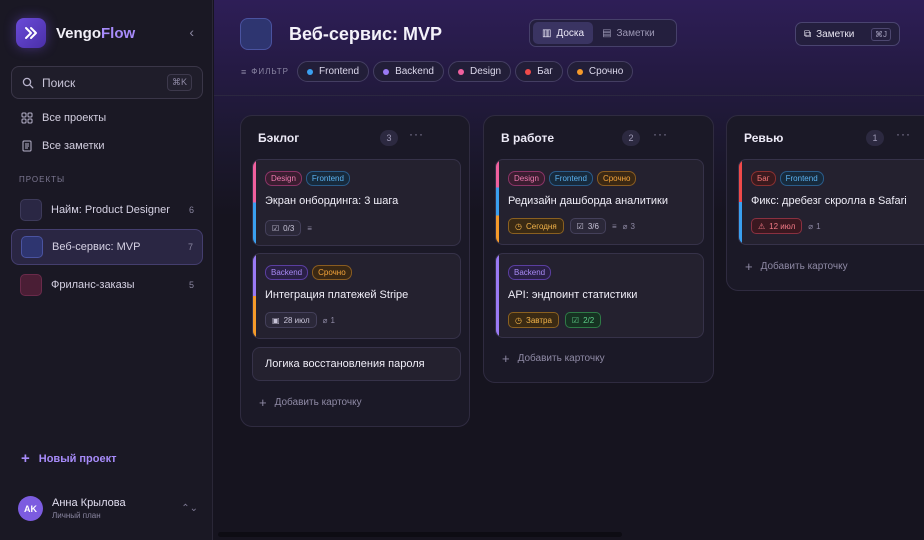  I want to click on card-title: API: эндпоинт статистики, so click(573, 295).